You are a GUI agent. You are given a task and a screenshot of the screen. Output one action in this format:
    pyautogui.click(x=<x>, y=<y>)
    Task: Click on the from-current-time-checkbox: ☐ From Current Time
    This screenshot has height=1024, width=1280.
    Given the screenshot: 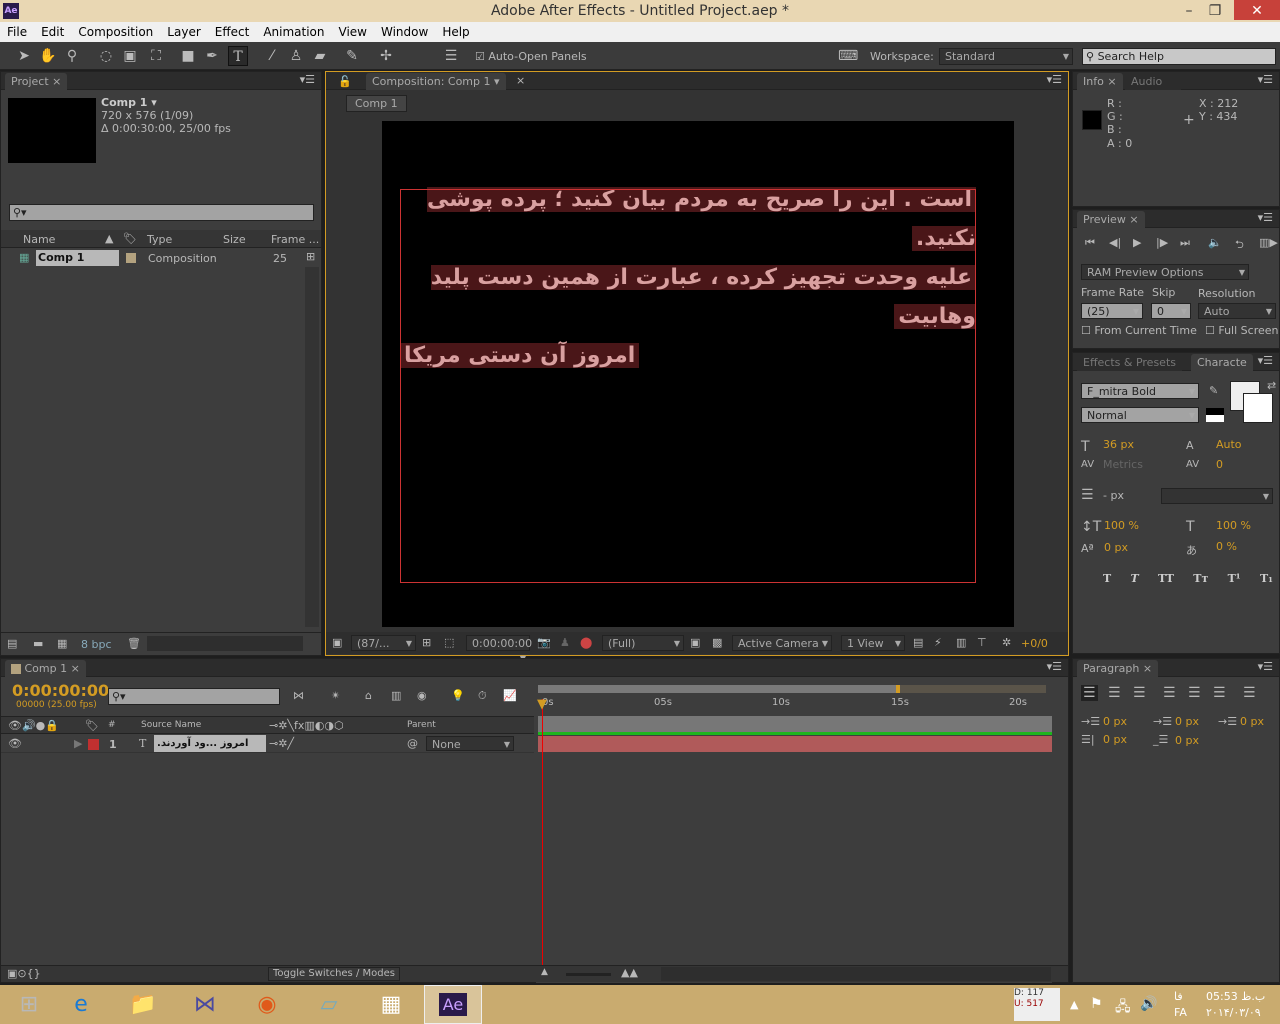 What is the action you would take?
    pyautogui.click(x=1139, y=330)
    